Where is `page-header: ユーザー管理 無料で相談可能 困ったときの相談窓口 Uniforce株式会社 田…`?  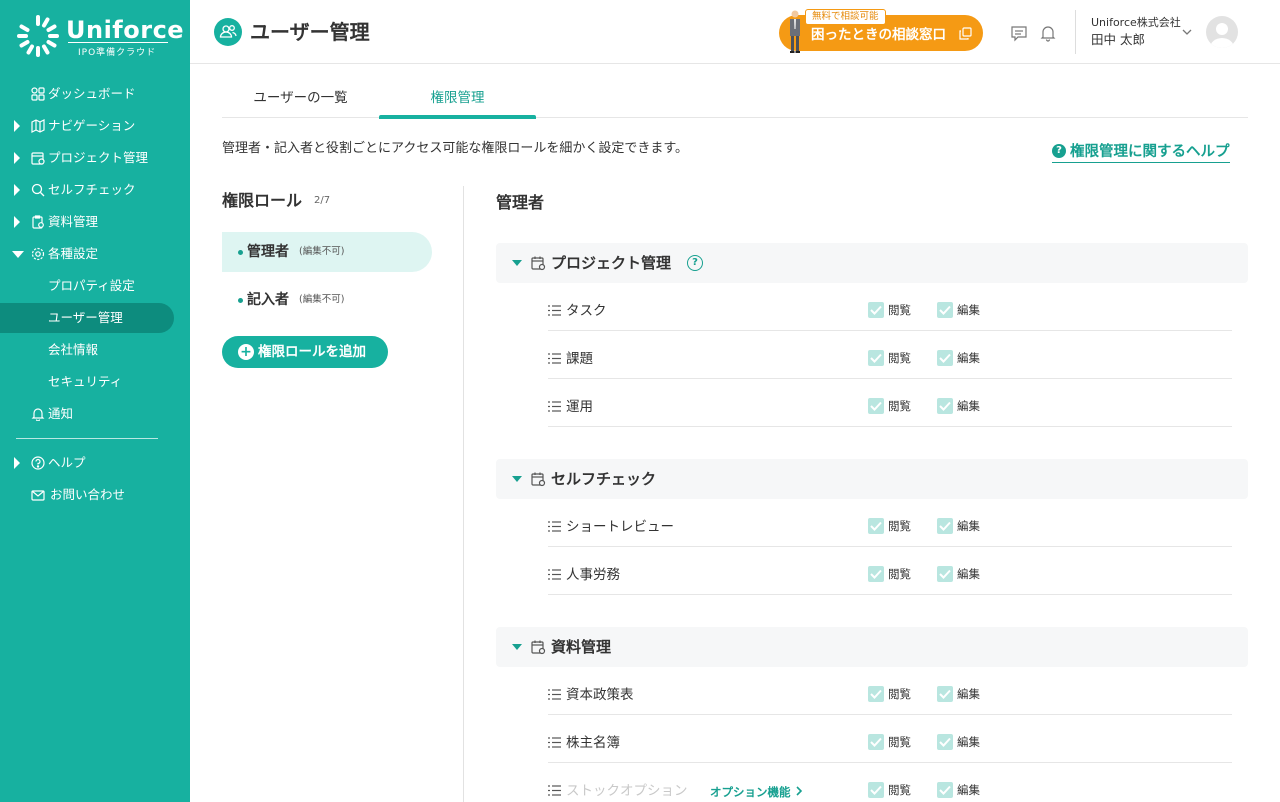
page-header: ユーザー管理 無料で相談可能 困ったときの相談窓口 Uniforce株式会社 田… is located at coordinates (735, 32).